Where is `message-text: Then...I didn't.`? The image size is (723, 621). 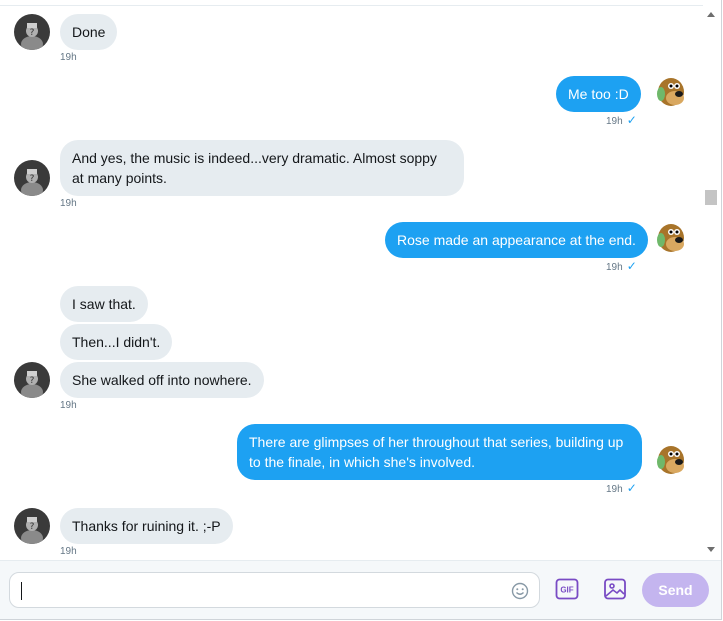
message-text: Then...I didn't. is located at coordinates (116, 342).